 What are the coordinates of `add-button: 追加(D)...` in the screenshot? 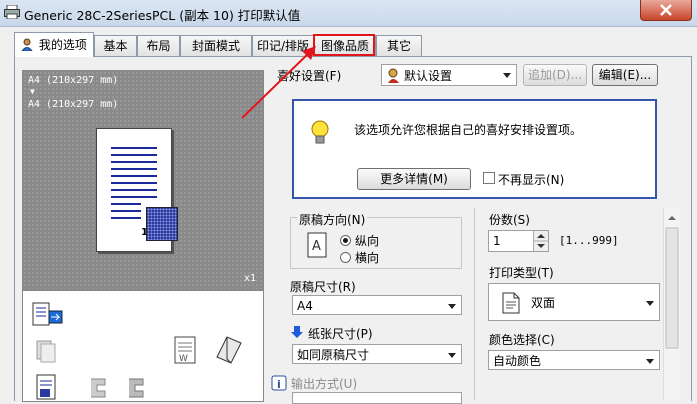 It's located at (555, 75).